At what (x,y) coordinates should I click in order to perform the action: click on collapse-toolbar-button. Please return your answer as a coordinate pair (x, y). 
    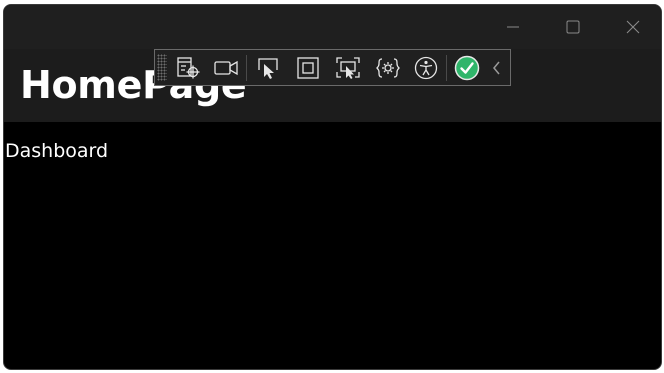
    Looking at the image, I should click on (497, 68).